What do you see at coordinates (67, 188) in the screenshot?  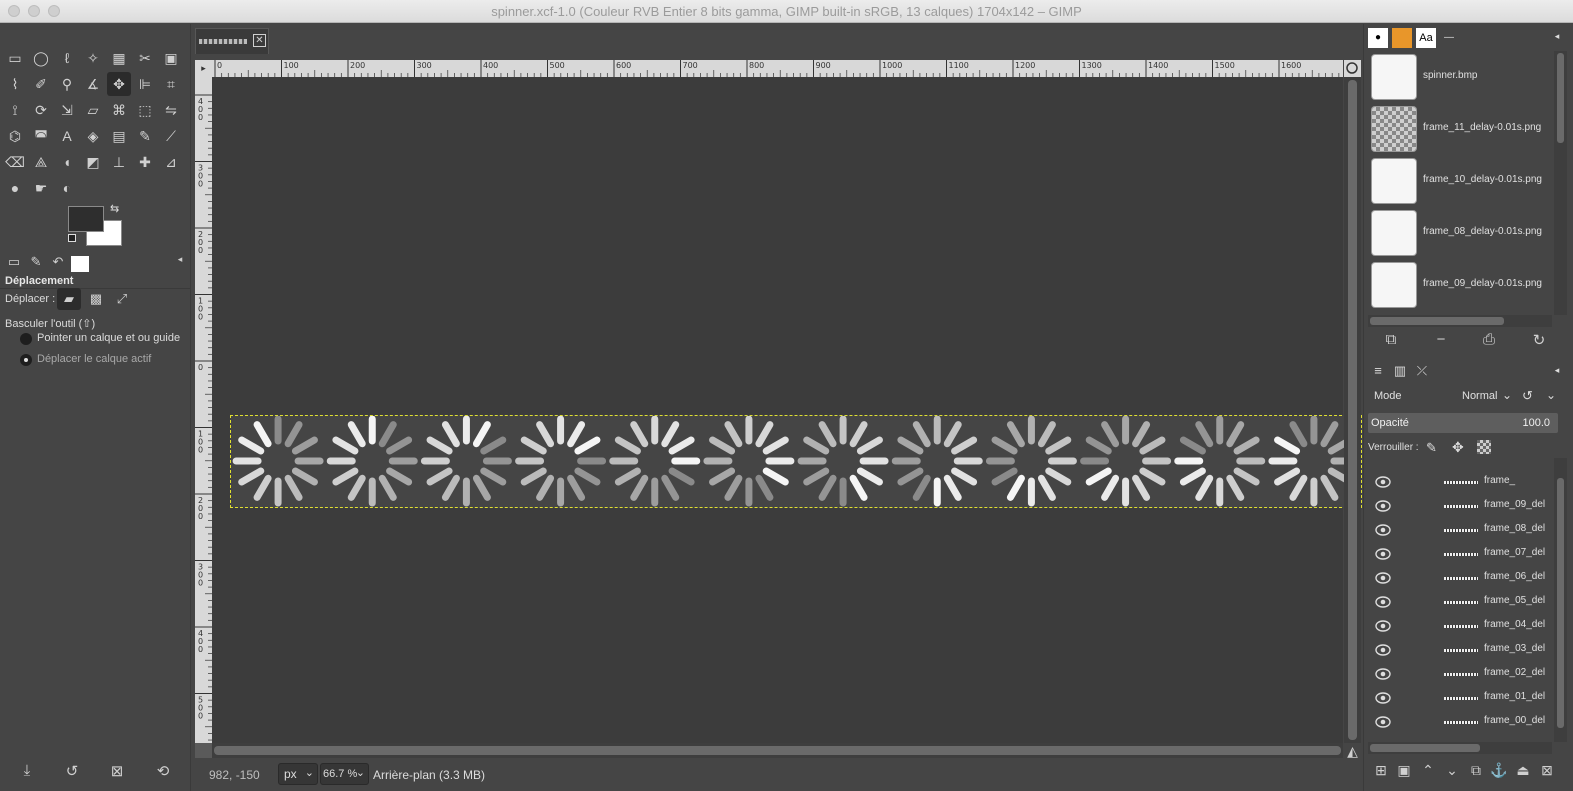 I see `dodge-burn-icon: ◐` at bounding box center [67, 188].